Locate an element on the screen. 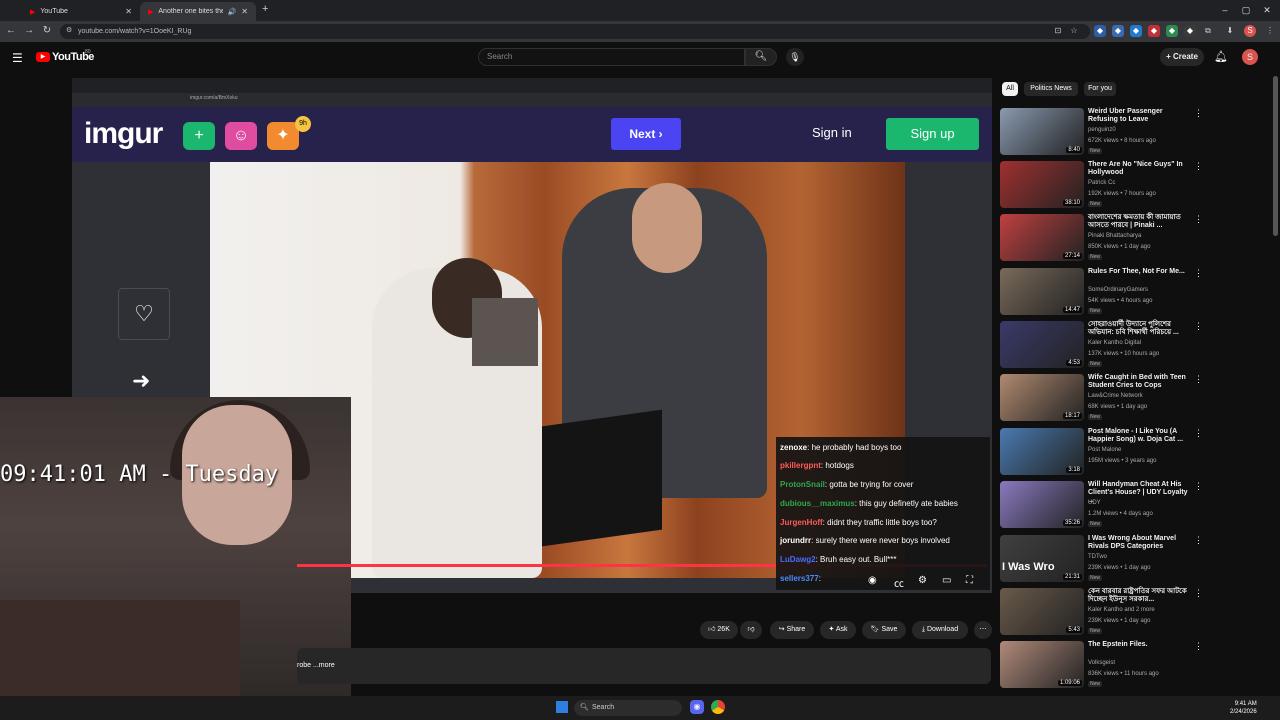 The image size is (1280, 720). minimize-button: – is located at coordinates (1225, 10).